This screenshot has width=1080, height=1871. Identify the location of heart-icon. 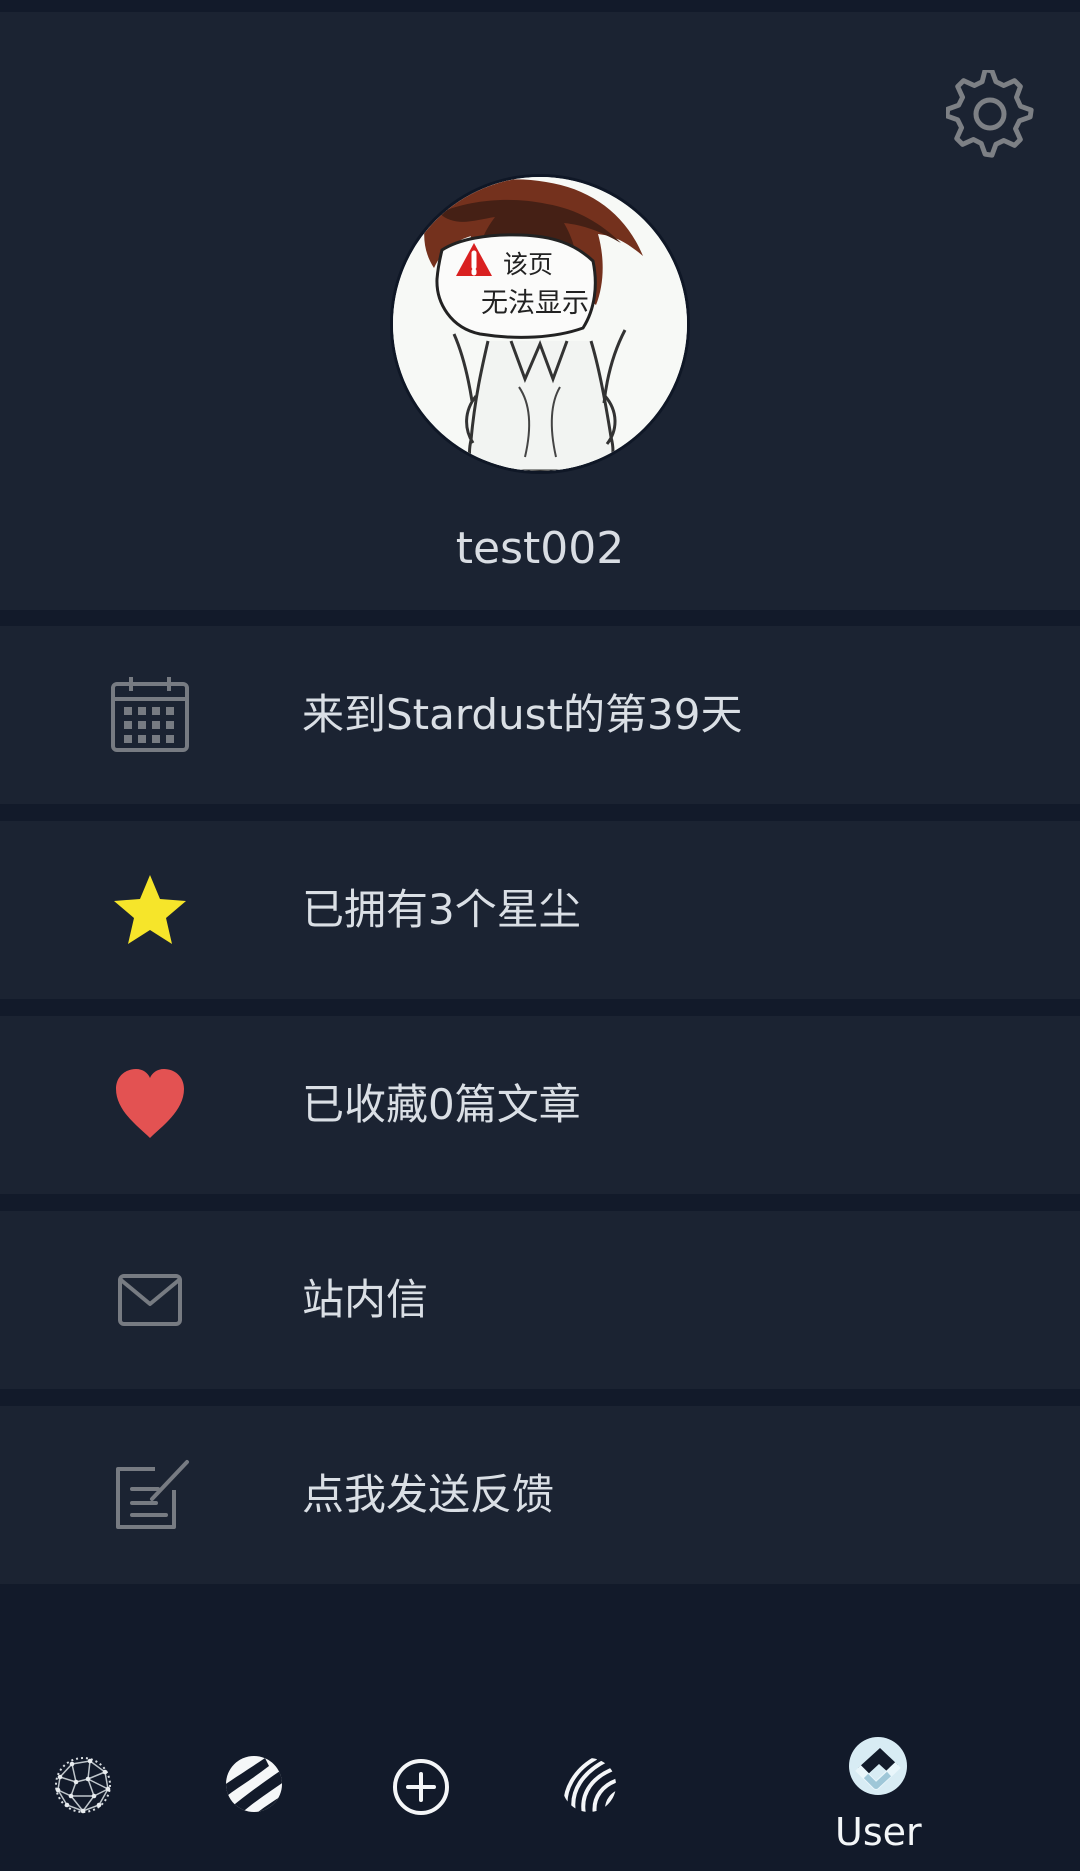
(150, 1105).